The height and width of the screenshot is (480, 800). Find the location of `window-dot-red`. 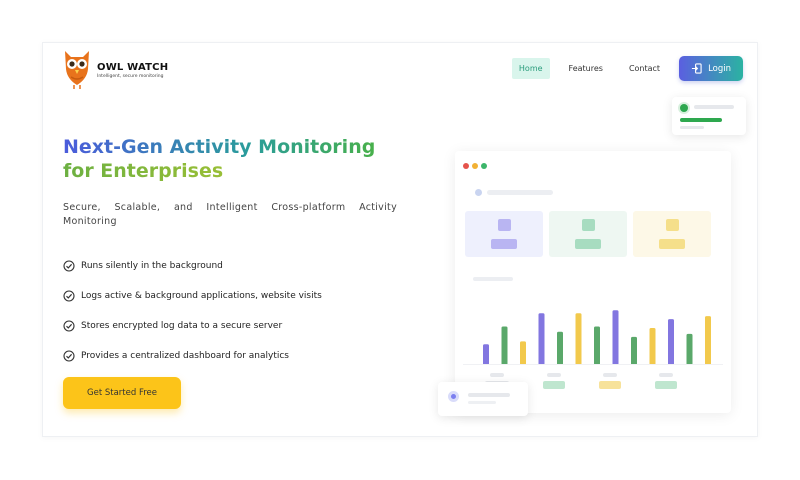

window-dot-red is located at coordinates (466, 166).